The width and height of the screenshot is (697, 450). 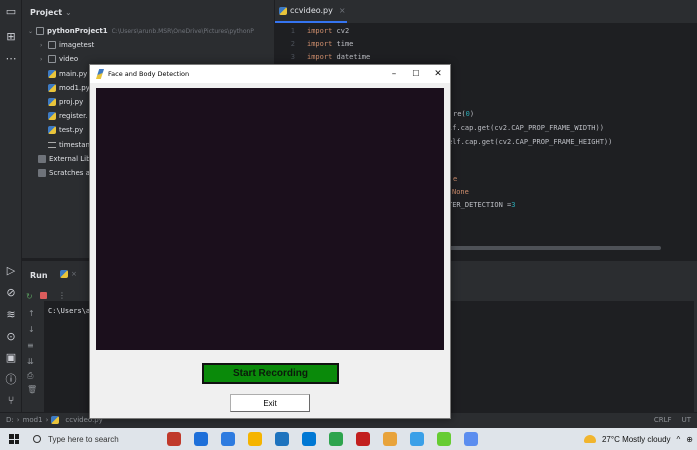 I want to click on tree-item-label: register., so click(x=73, y=116).